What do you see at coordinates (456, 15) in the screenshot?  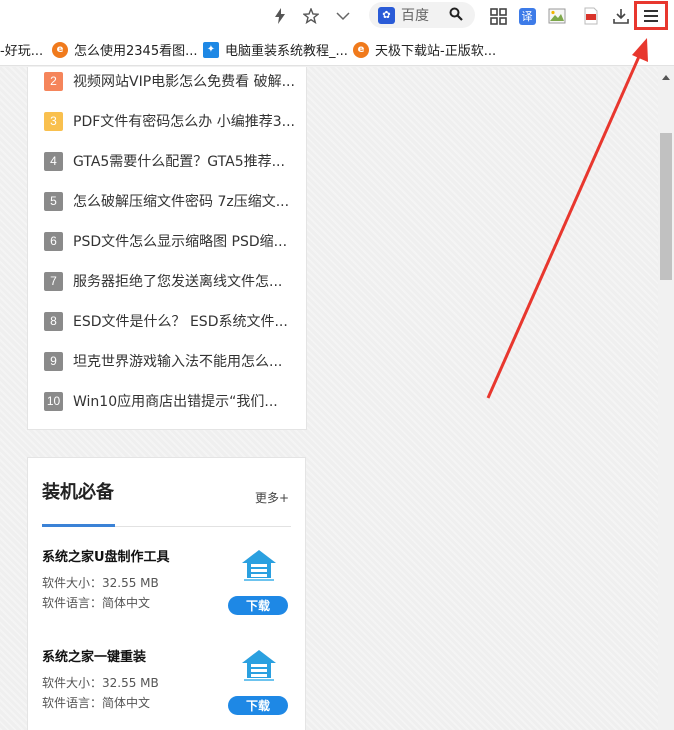 I see `search-icon` at bounding box center [456, 15].